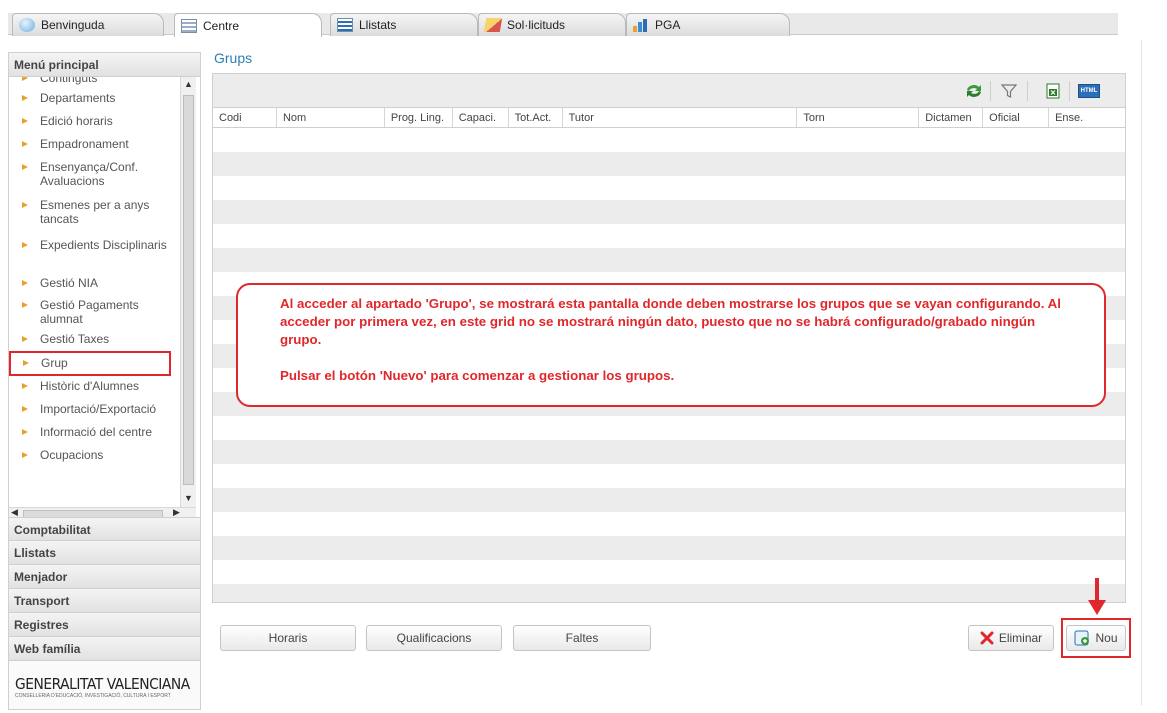  What do you see at coordinates (102, 684) in the screenshot?
I see `logo-text: GENERALITAT VALENCIANA` at bounding box center [102, 684].